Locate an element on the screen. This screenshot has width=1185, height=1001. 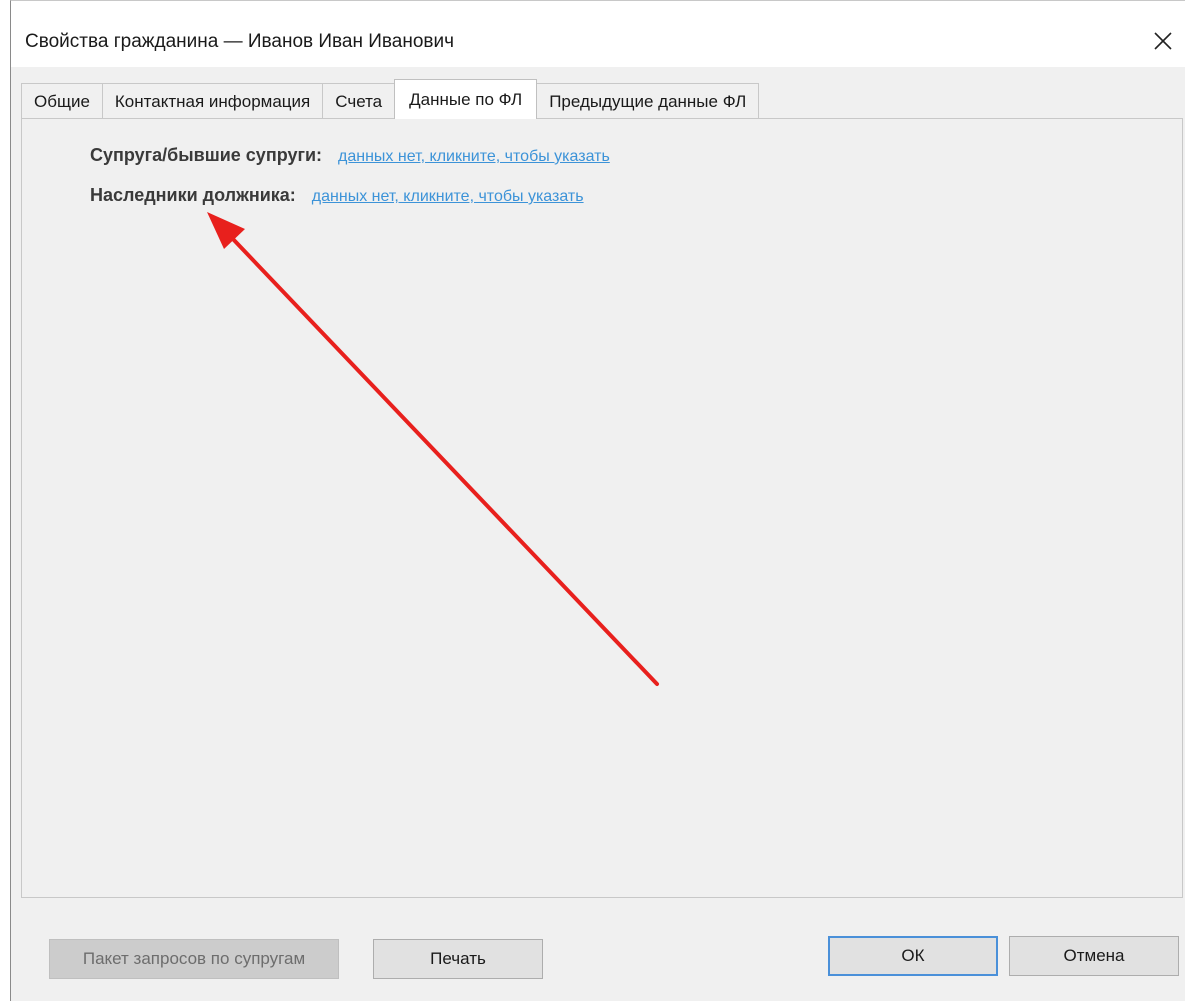
close-button is located at coordinates (1163, 41).